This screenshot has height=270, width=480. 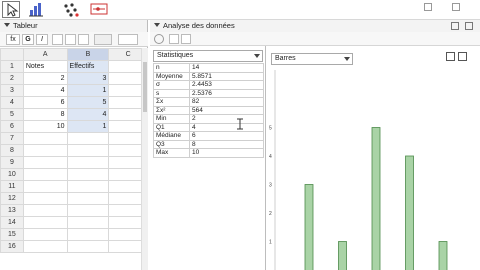 I want to click on table-row: 15, so click(x=74, y=234).